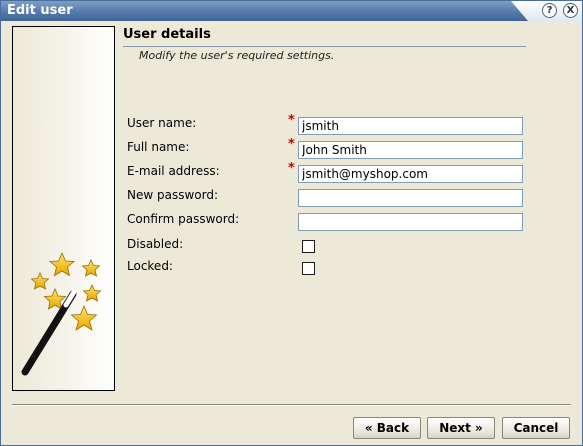 The image size is (583, 446). What do you see at coordinates (410, 198) in the screenshot?
I see `new-password-field` at bounding box center [410, 198].